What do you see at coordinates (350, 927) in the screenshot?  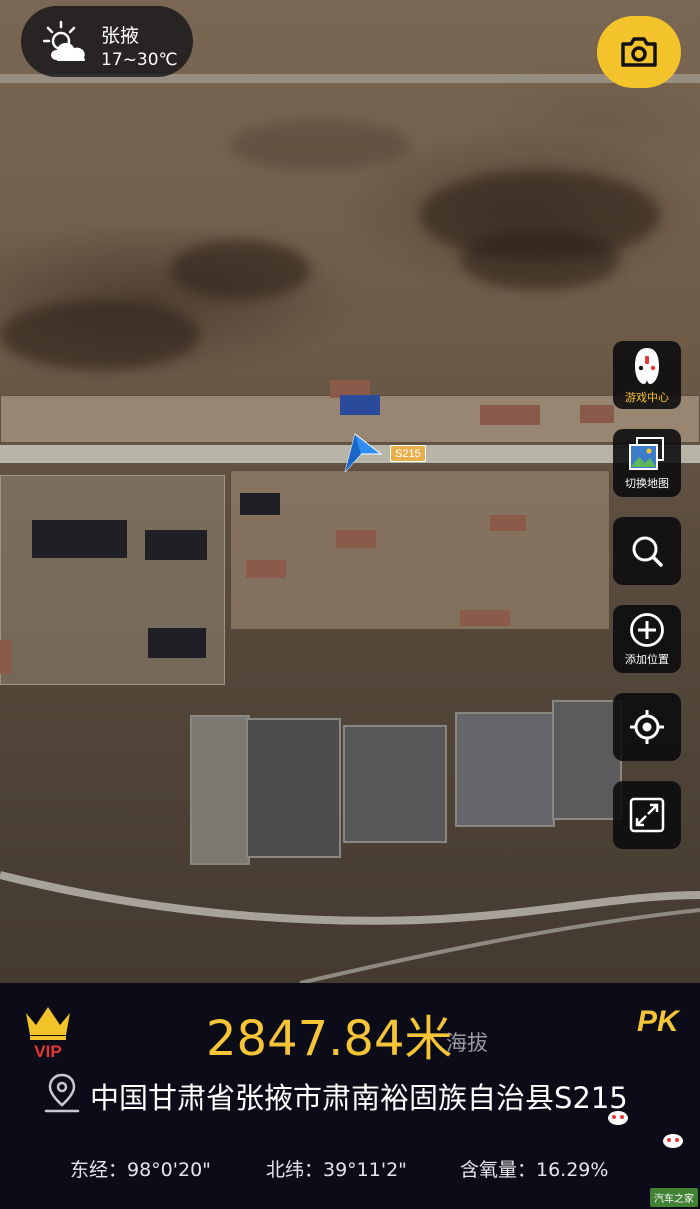 I see `road` at bounding box center [350, 927].